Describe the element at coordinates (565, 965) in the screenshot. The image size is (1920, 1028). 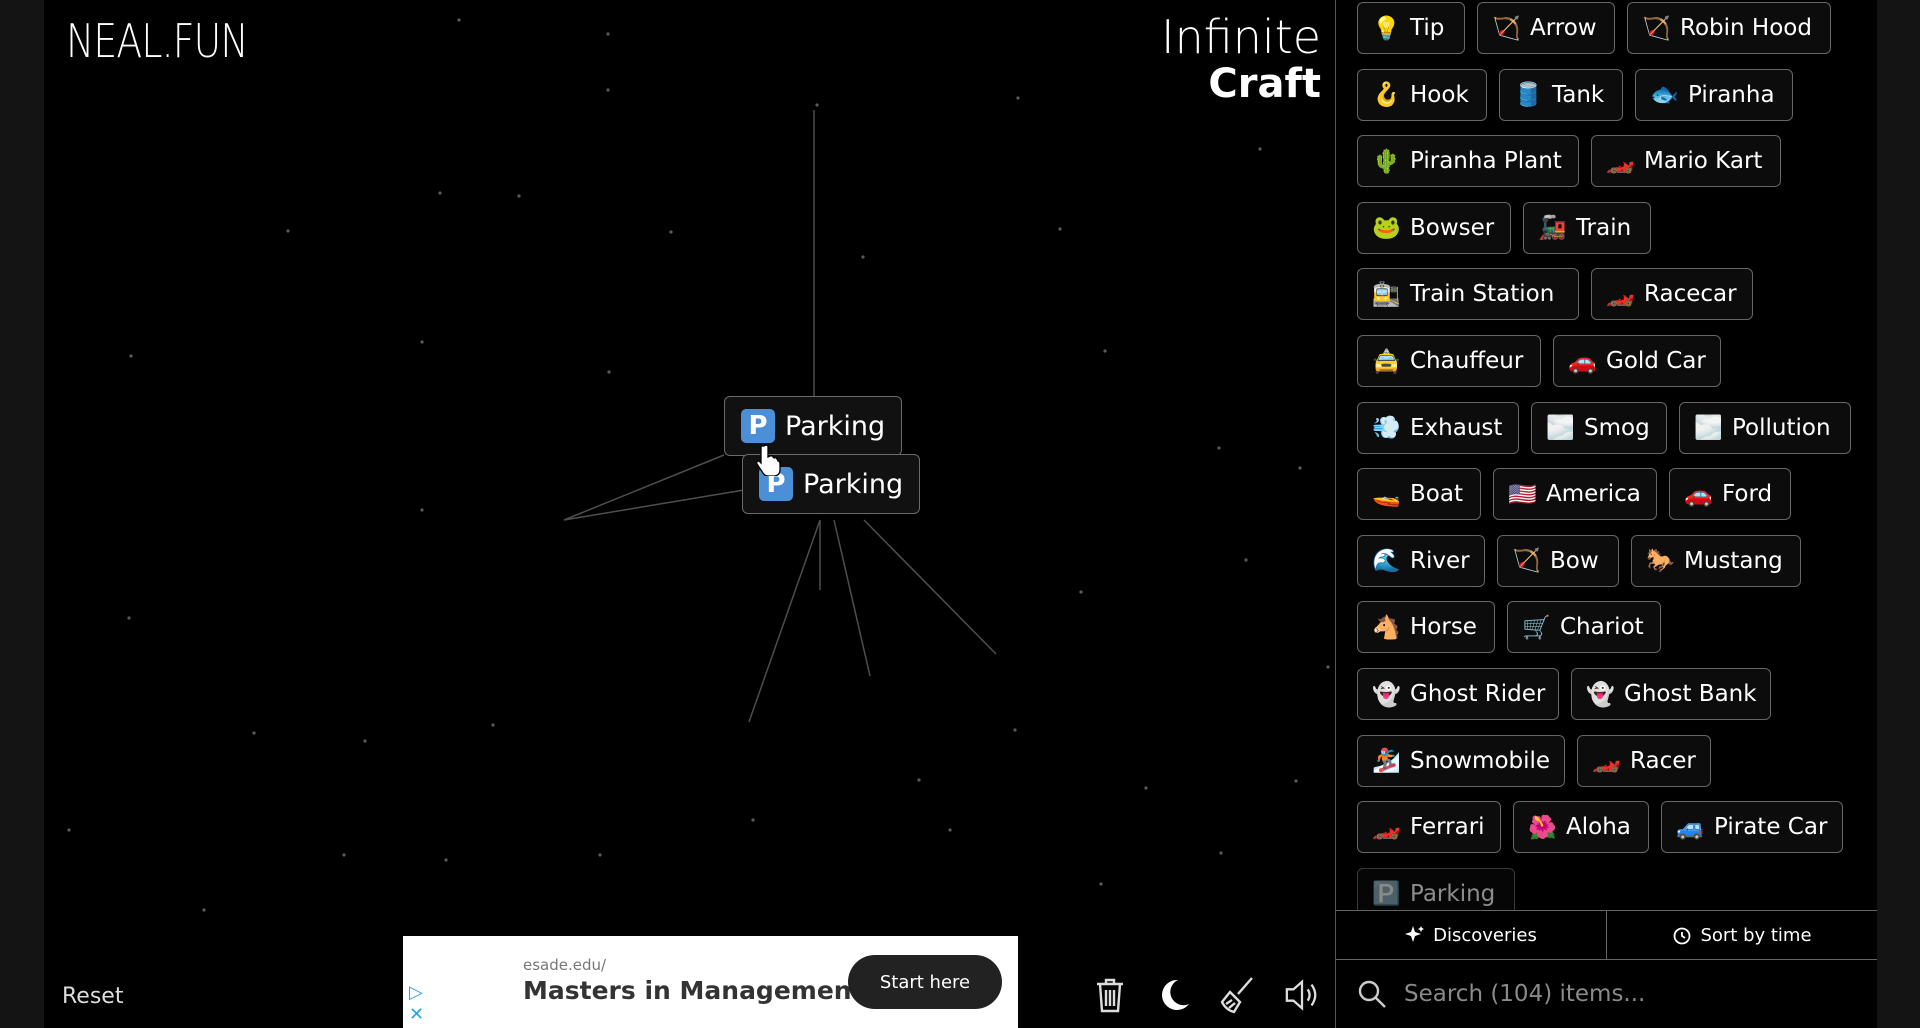
I see `ad-domain: esade.edu/` at that location.